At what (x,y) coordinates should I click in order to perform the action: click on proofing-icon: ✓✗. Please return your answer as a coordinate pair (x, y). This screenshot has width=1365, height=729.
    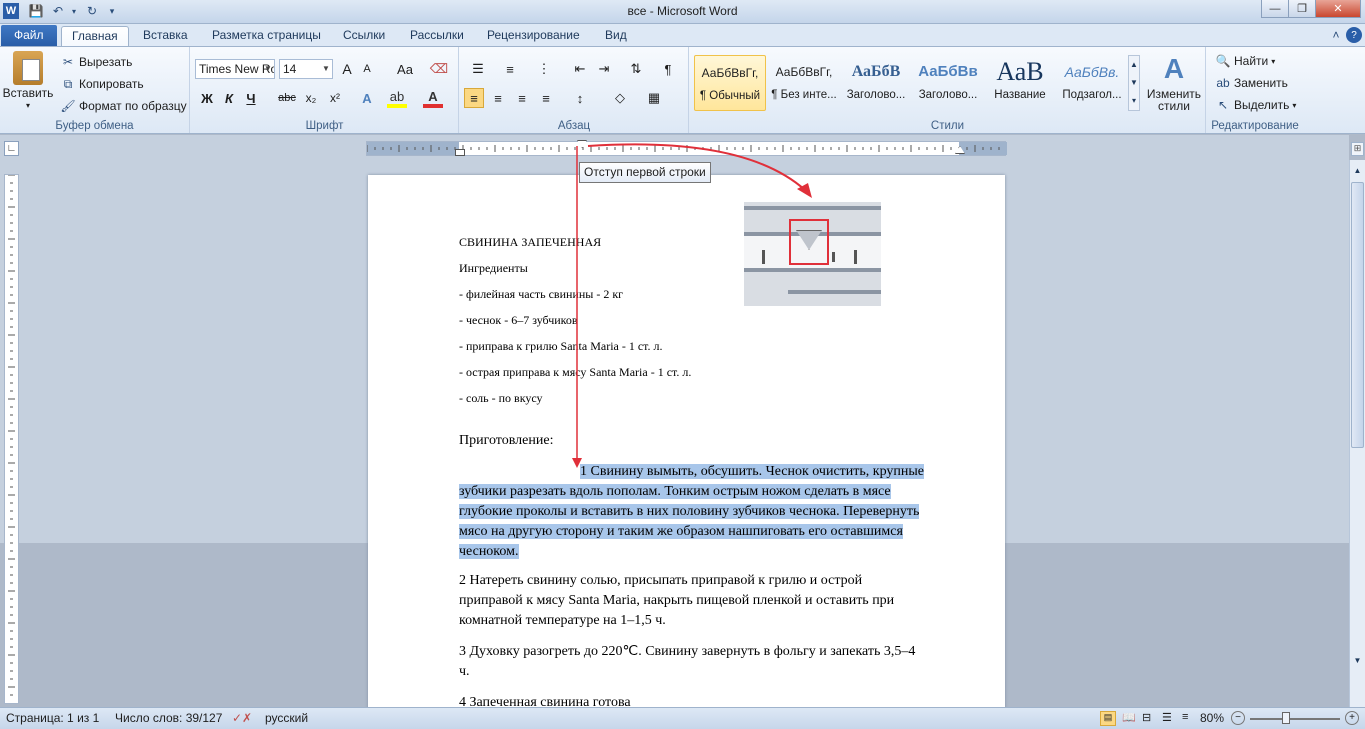
    Looking at the image, I should click on (242, 718).